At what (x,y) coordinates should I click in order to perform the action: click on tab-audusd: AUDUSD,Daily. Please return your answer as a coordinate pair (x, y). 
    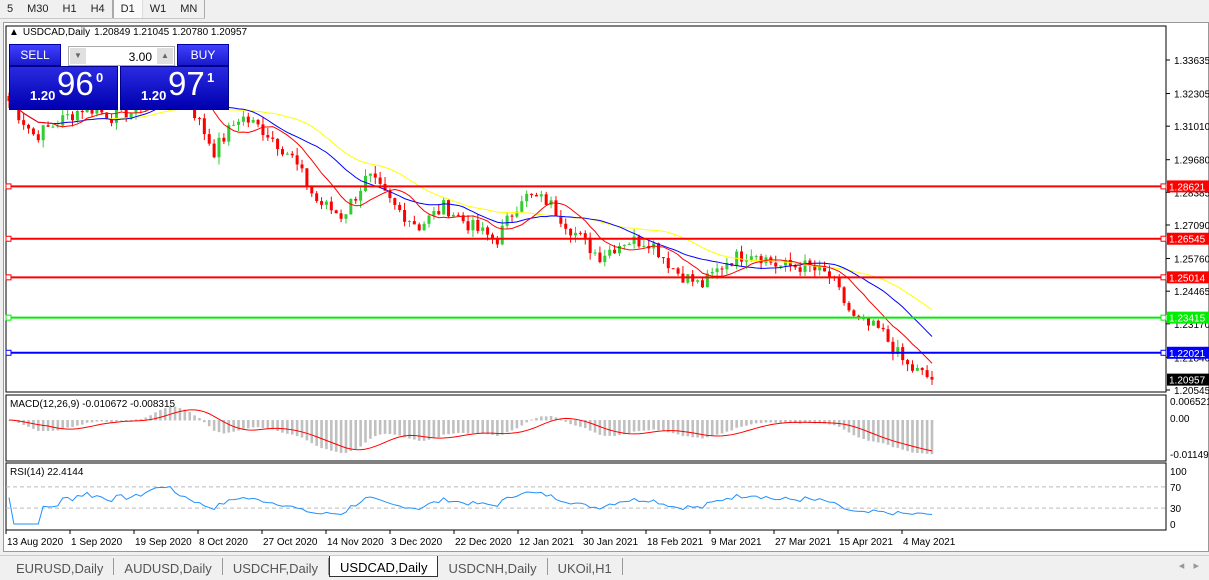
    Looking at the image, I should click on (168, 567).